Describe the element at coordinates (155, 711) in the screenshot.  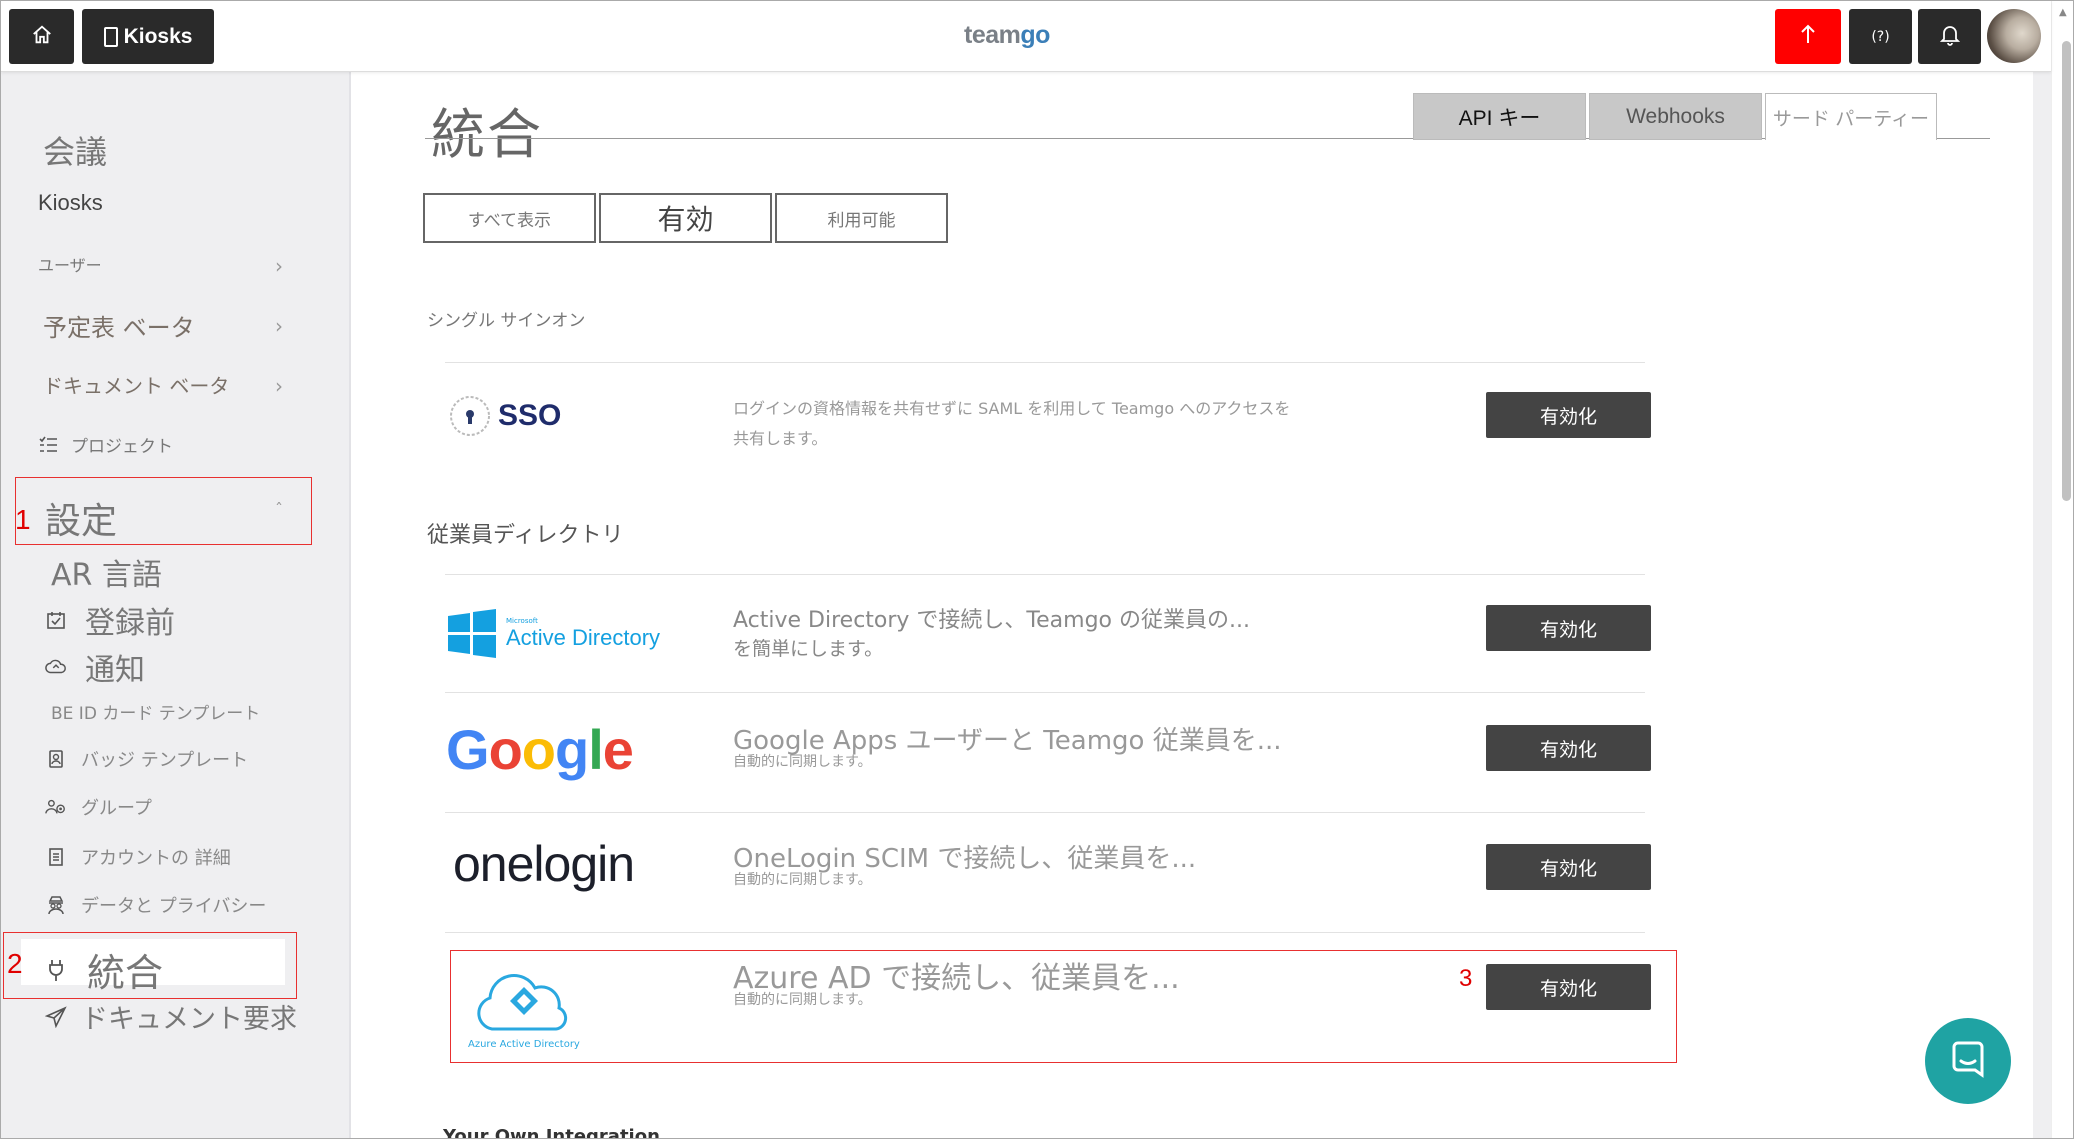
I see `sidebar-item-id-card-template: BE ID カード テンプレート` at that location.